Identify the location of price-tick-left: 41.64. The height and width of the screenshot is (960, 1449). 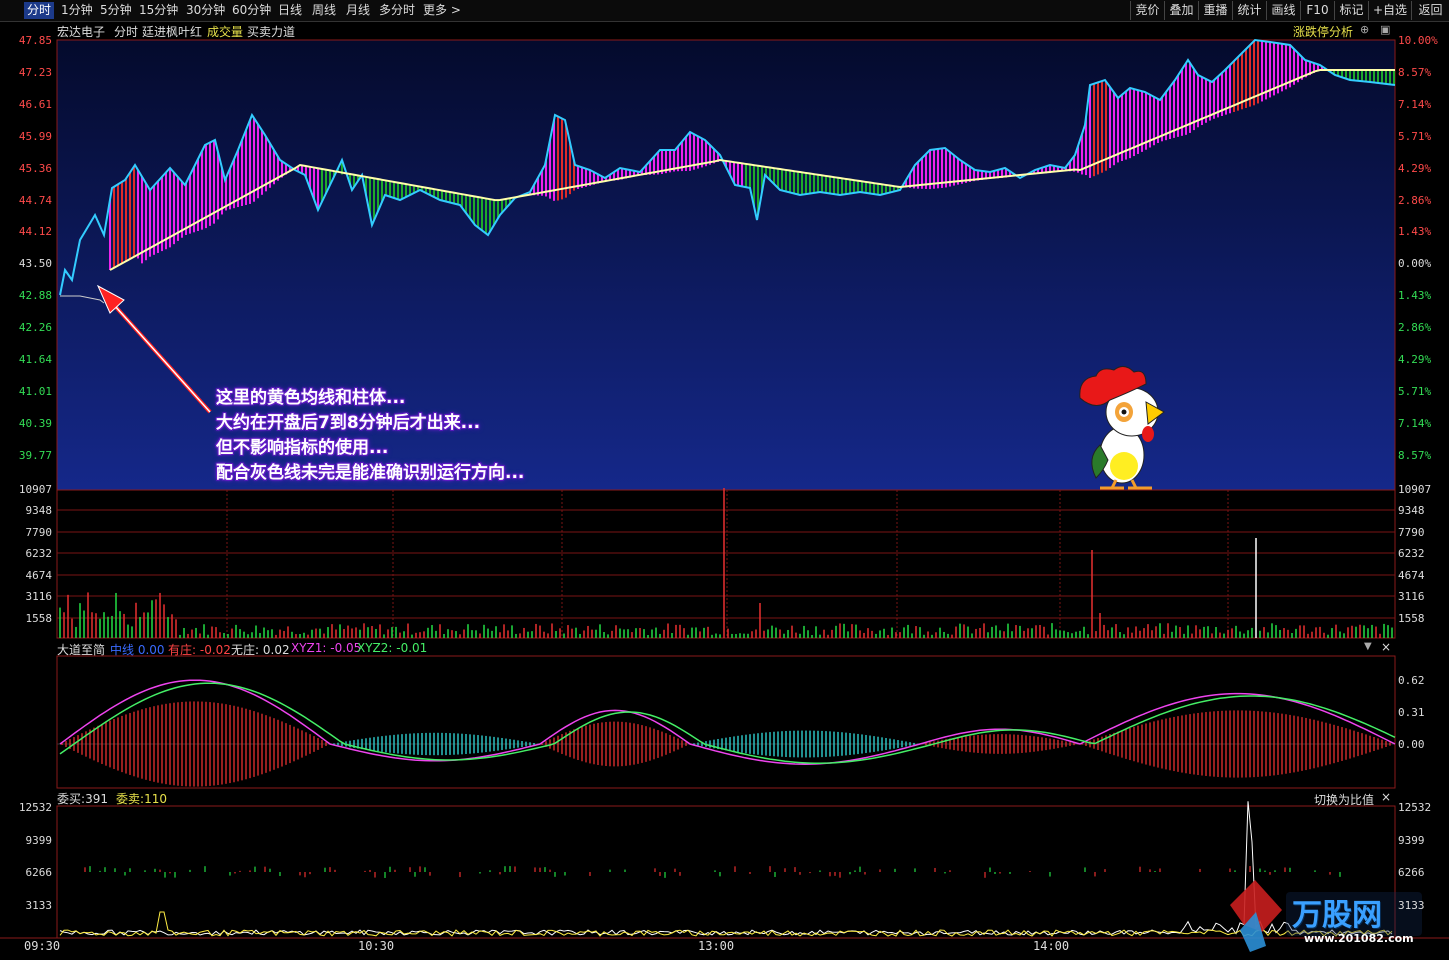
(35, 359).